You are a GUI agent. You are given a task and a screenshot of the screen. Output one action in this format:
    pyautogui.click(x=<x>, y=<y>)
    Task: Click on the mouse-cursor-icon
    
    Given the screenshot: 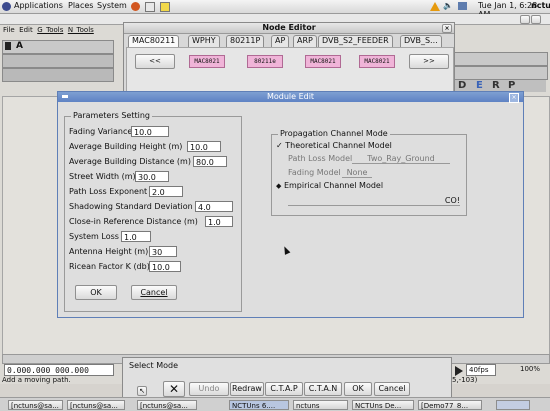 What is the action you would take?
    pyautogui.click(x=286, y=250)
    